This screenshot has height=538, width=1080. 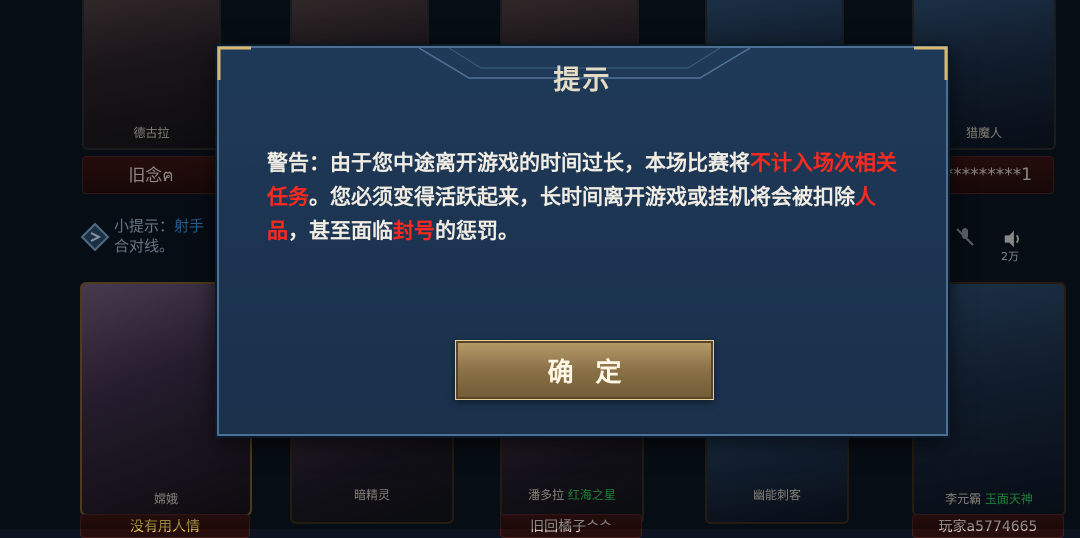 What do you see at coordinates (582, 197) in the screenshot?
I see `warning-segment: 。您必须变得活跃起来，长时间离开游戏或挂机将会被扣除` at bounding box center [582, 197].